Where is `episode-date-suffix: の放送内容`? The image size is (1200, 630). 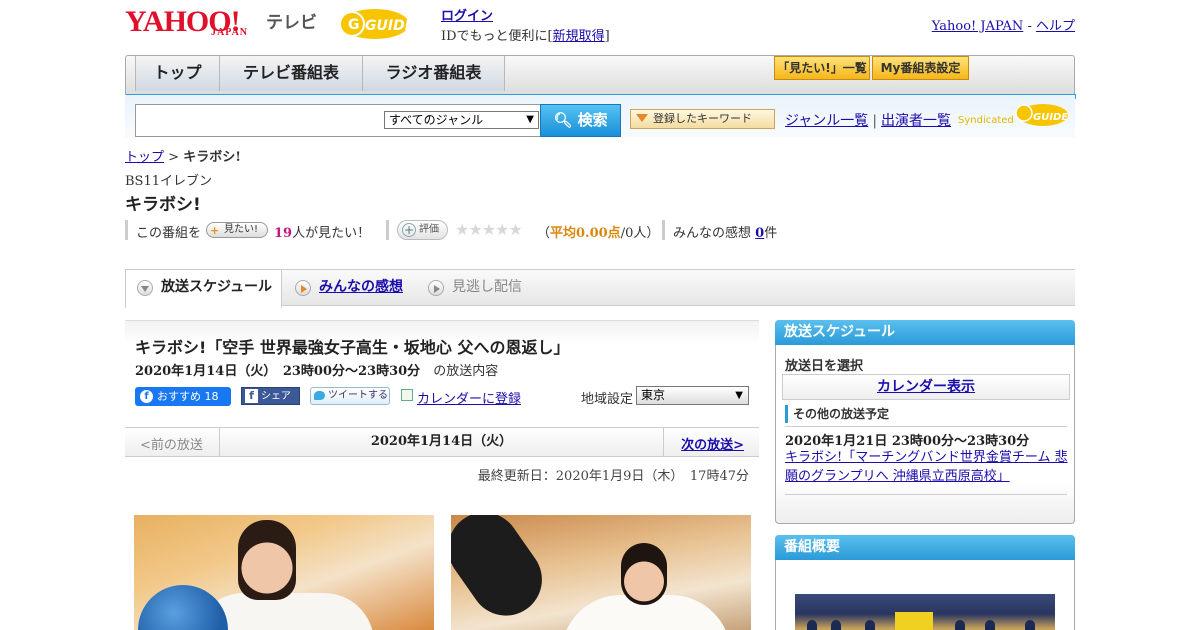
episode-date-suffix: の放送内容 is located at coordinates (466, 371).